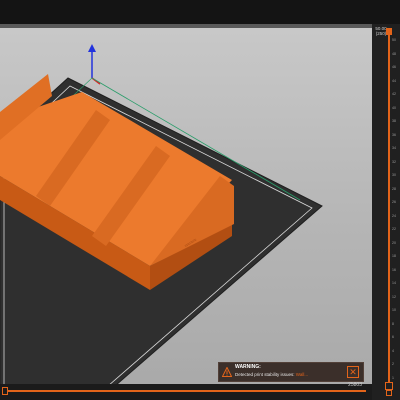  I want to click on layer-tick-label: 46, so click(394, 67).